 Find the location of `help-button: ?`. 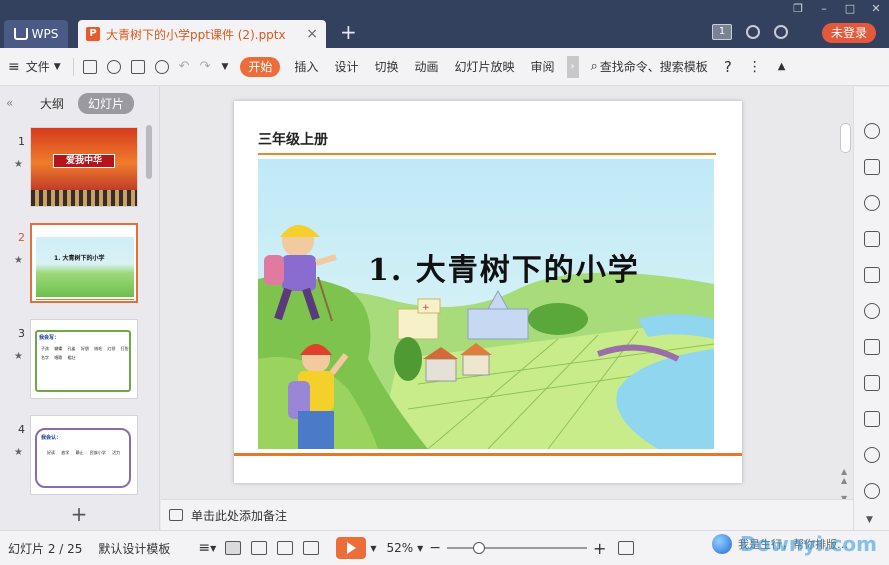

help-button: ? is located at coordinates (728, 67).